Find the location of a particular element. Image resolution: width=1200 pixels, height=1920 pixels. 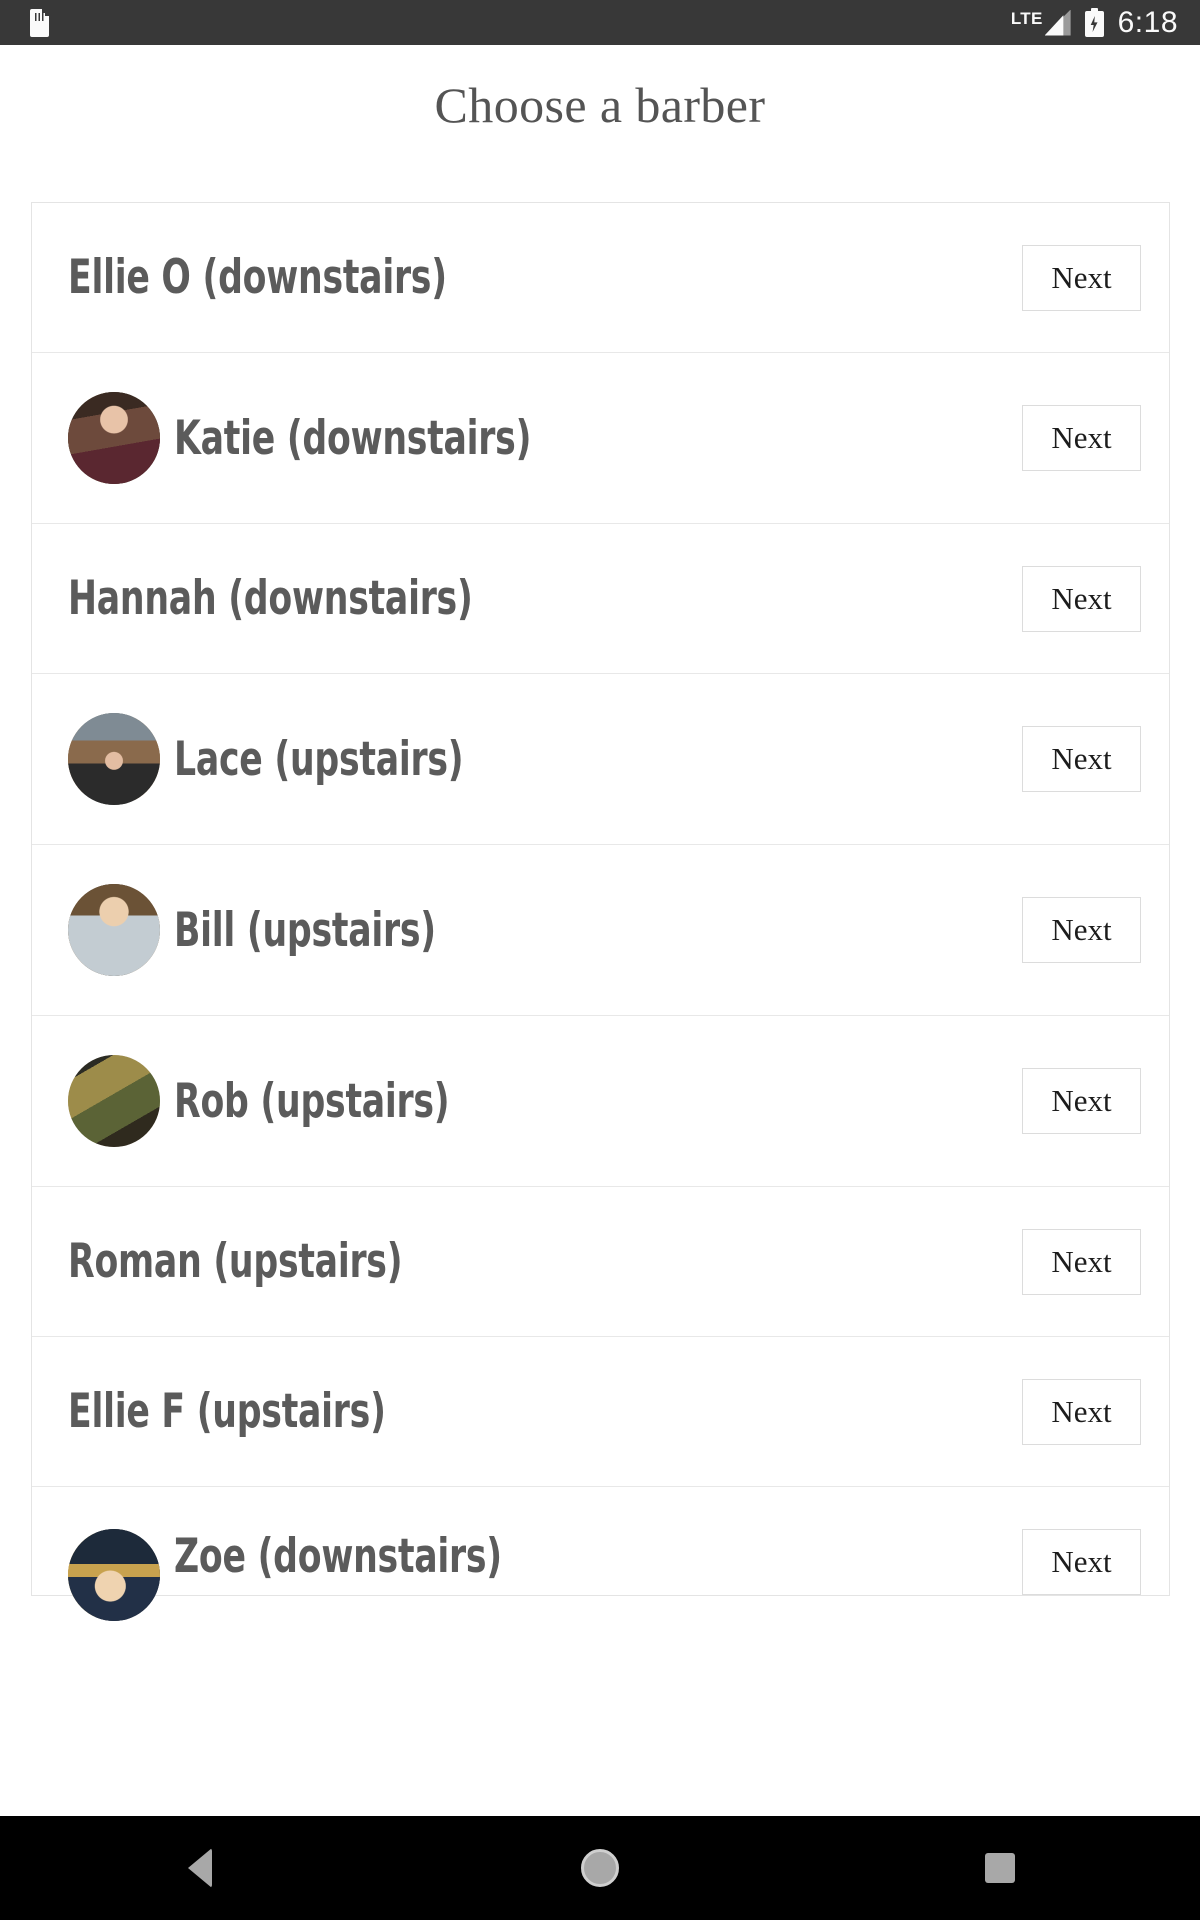

page-title: Choose a barber is located at coordinates (600, 105).